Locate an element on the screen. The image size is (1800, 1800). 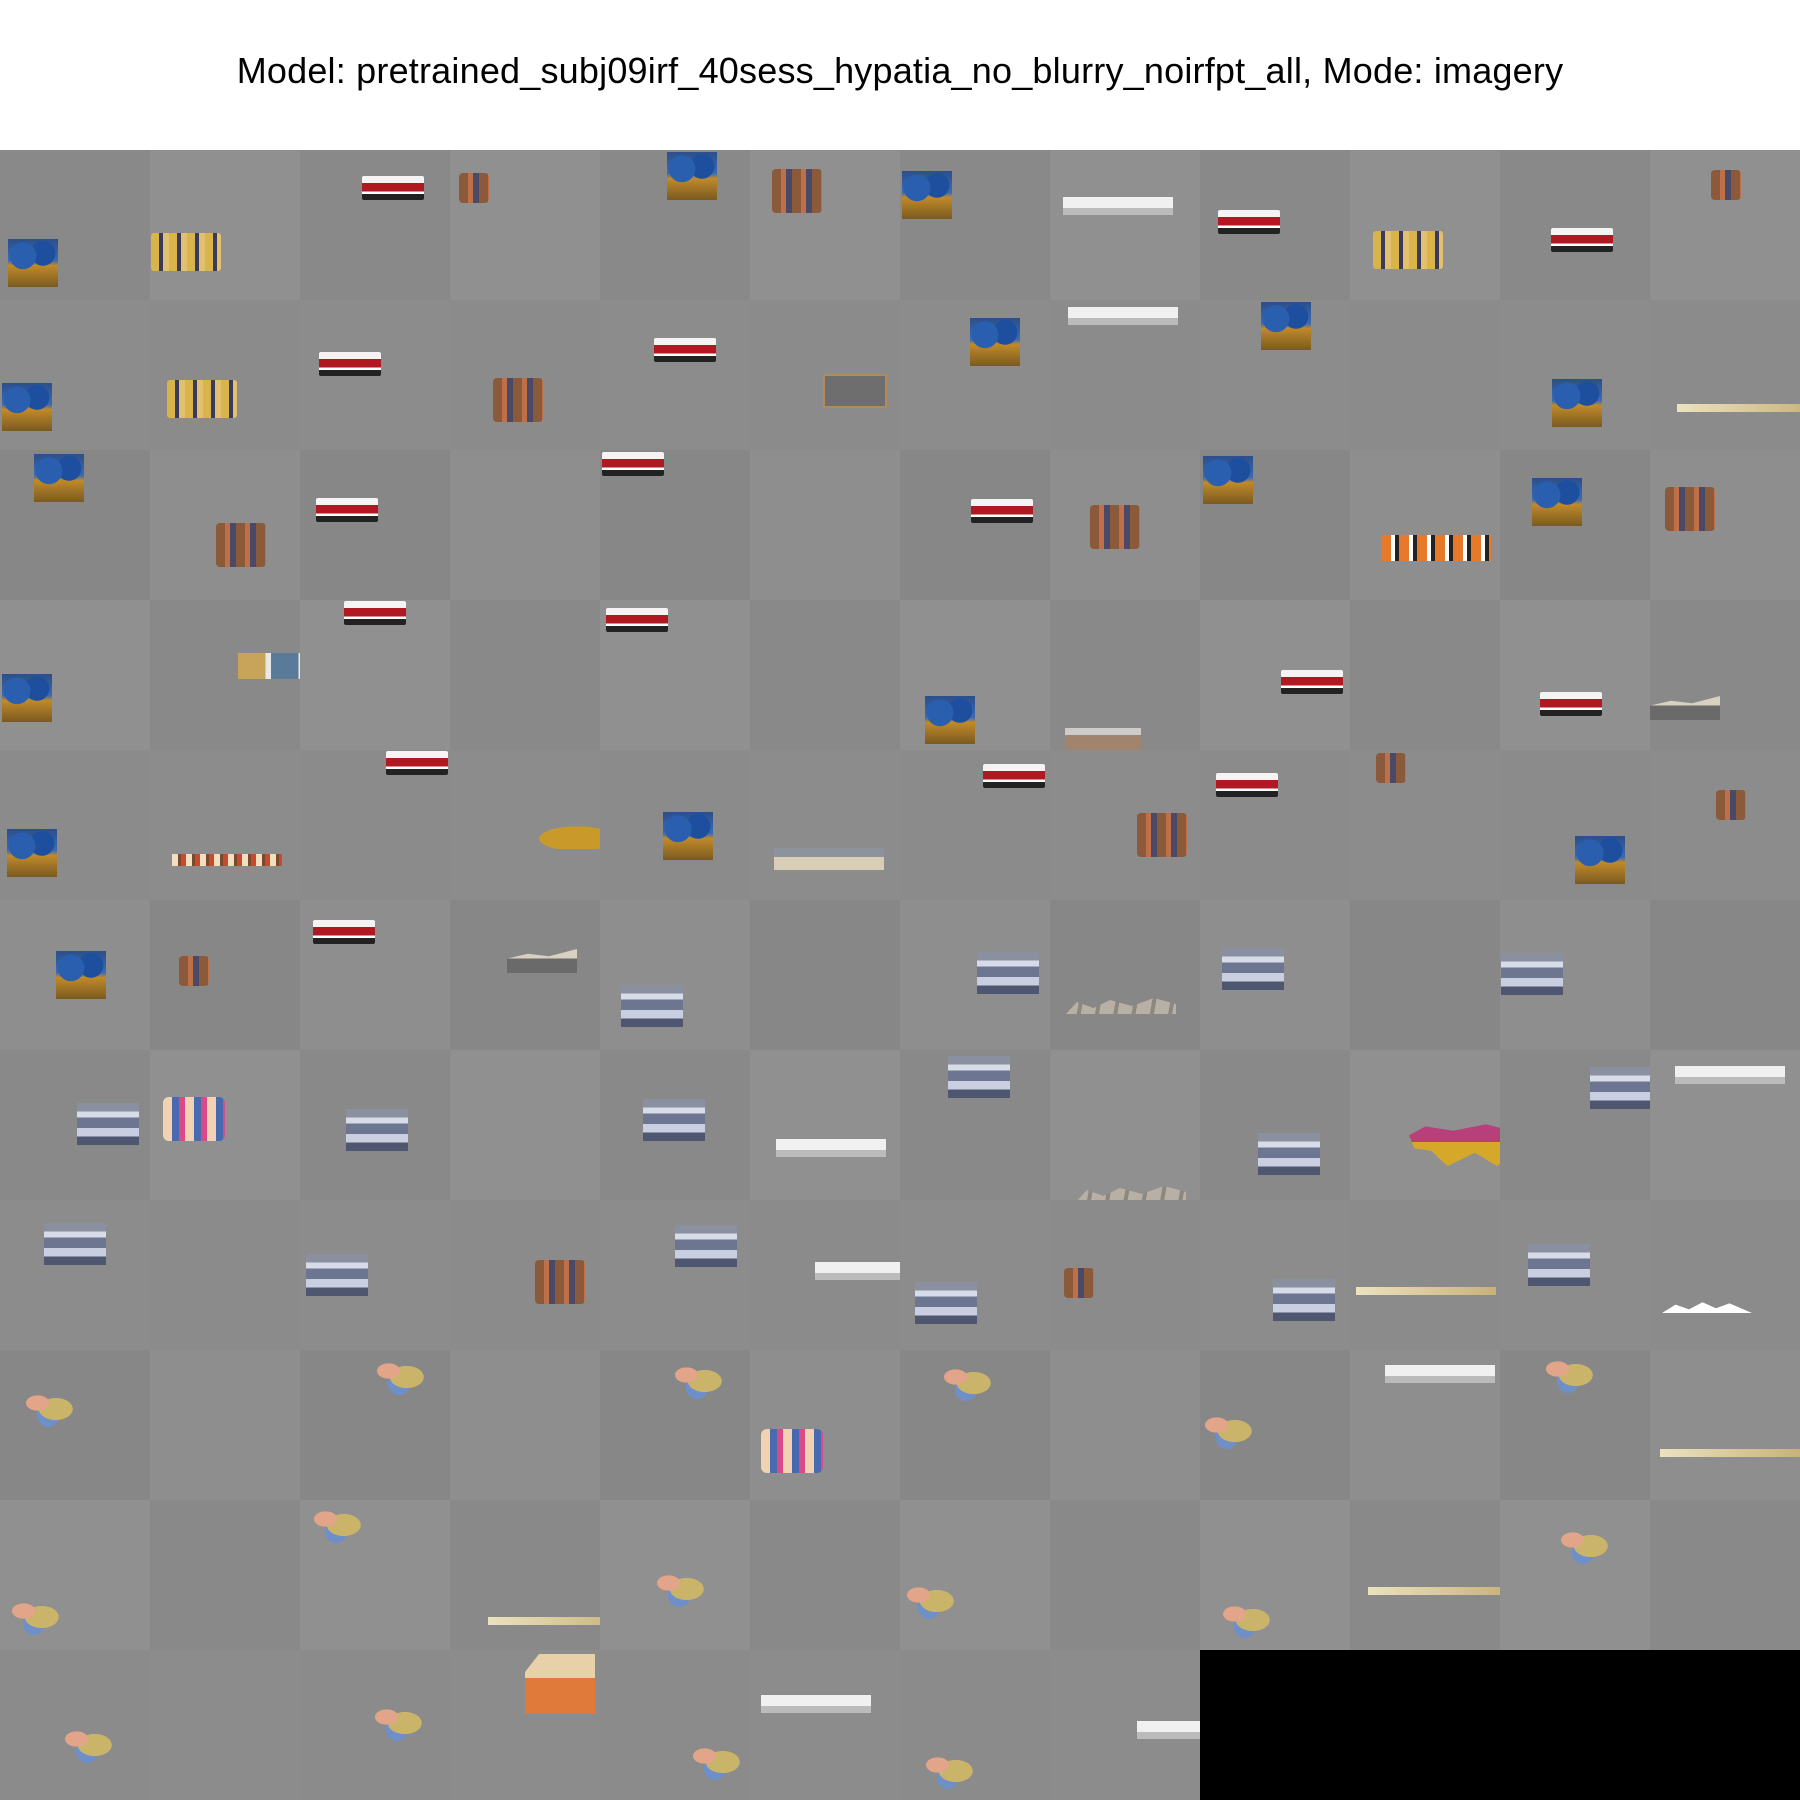
face-thumbnail is located at coordinates (1726, 185).